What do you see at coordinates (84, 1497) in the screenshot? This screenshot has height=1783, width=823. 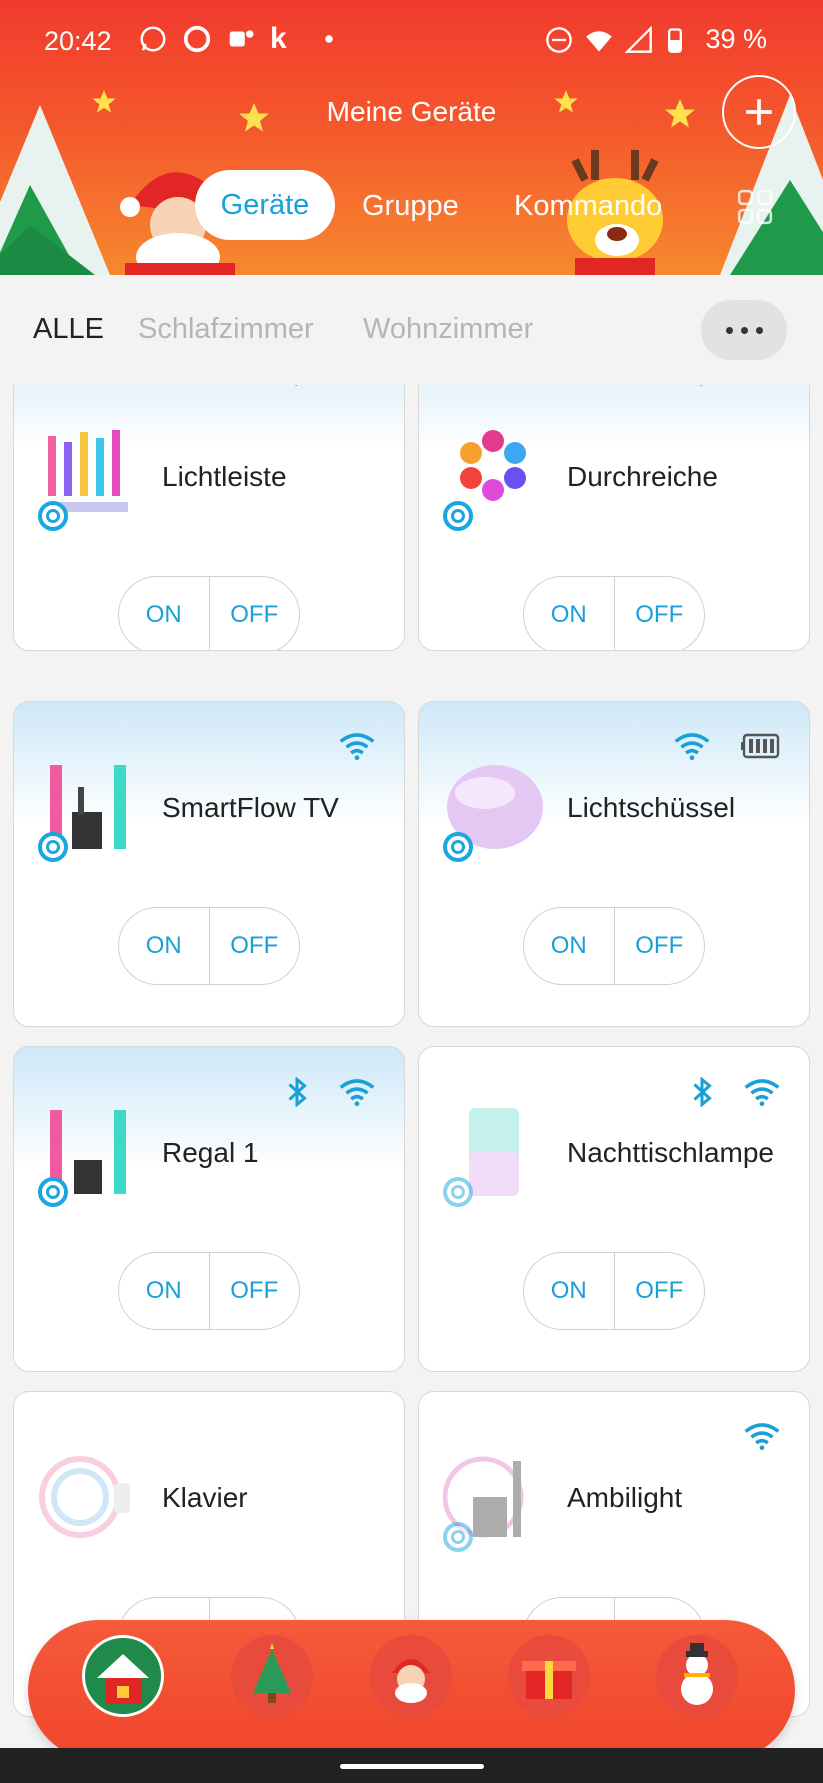 I see `led-strip-roll-thumbnail-icon` at bounding box center [84, 1497].